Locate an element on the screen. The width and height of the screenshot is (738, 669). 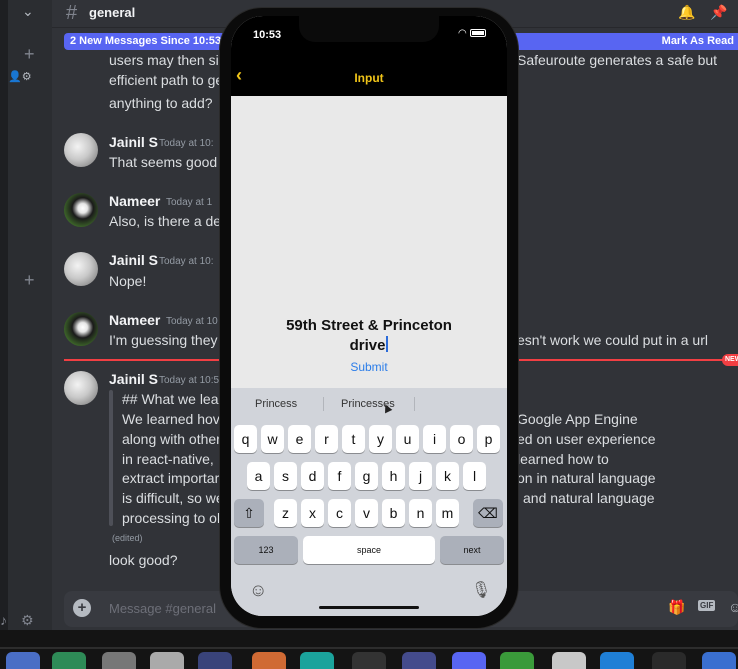
mark-as-read-button: Mark As Read is located at coordinates (698, 41).